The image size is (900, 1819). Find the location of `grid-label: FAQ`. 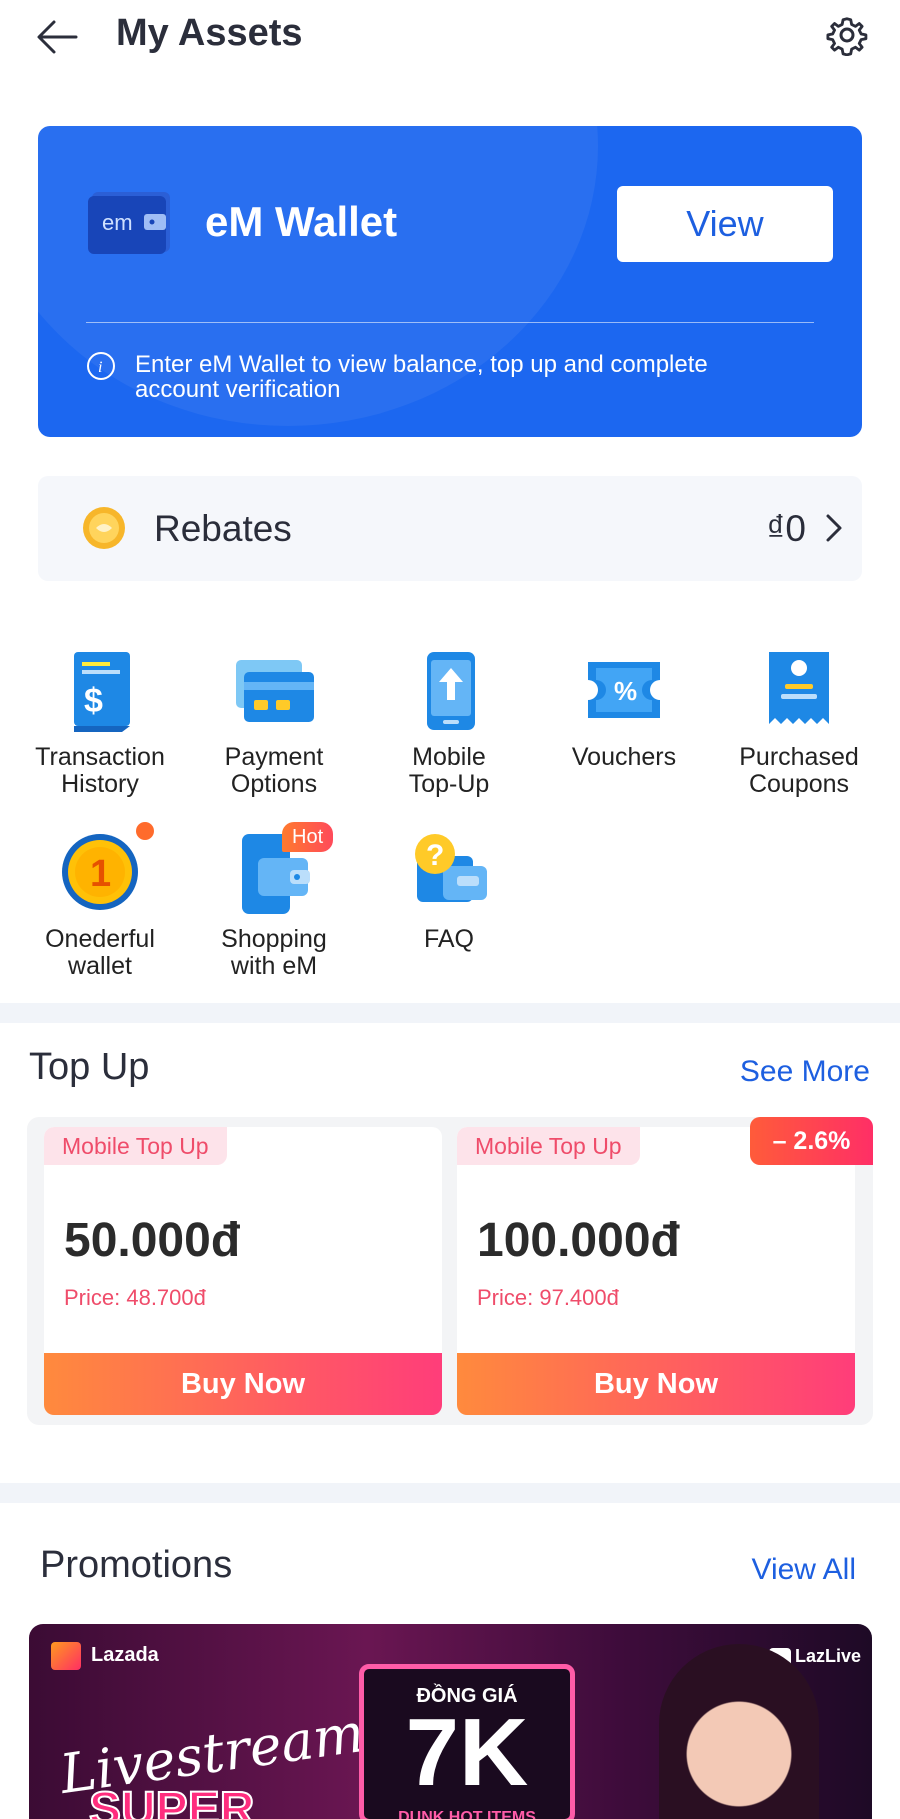

grid-label: FAQ is located at coordinates (448, 939).